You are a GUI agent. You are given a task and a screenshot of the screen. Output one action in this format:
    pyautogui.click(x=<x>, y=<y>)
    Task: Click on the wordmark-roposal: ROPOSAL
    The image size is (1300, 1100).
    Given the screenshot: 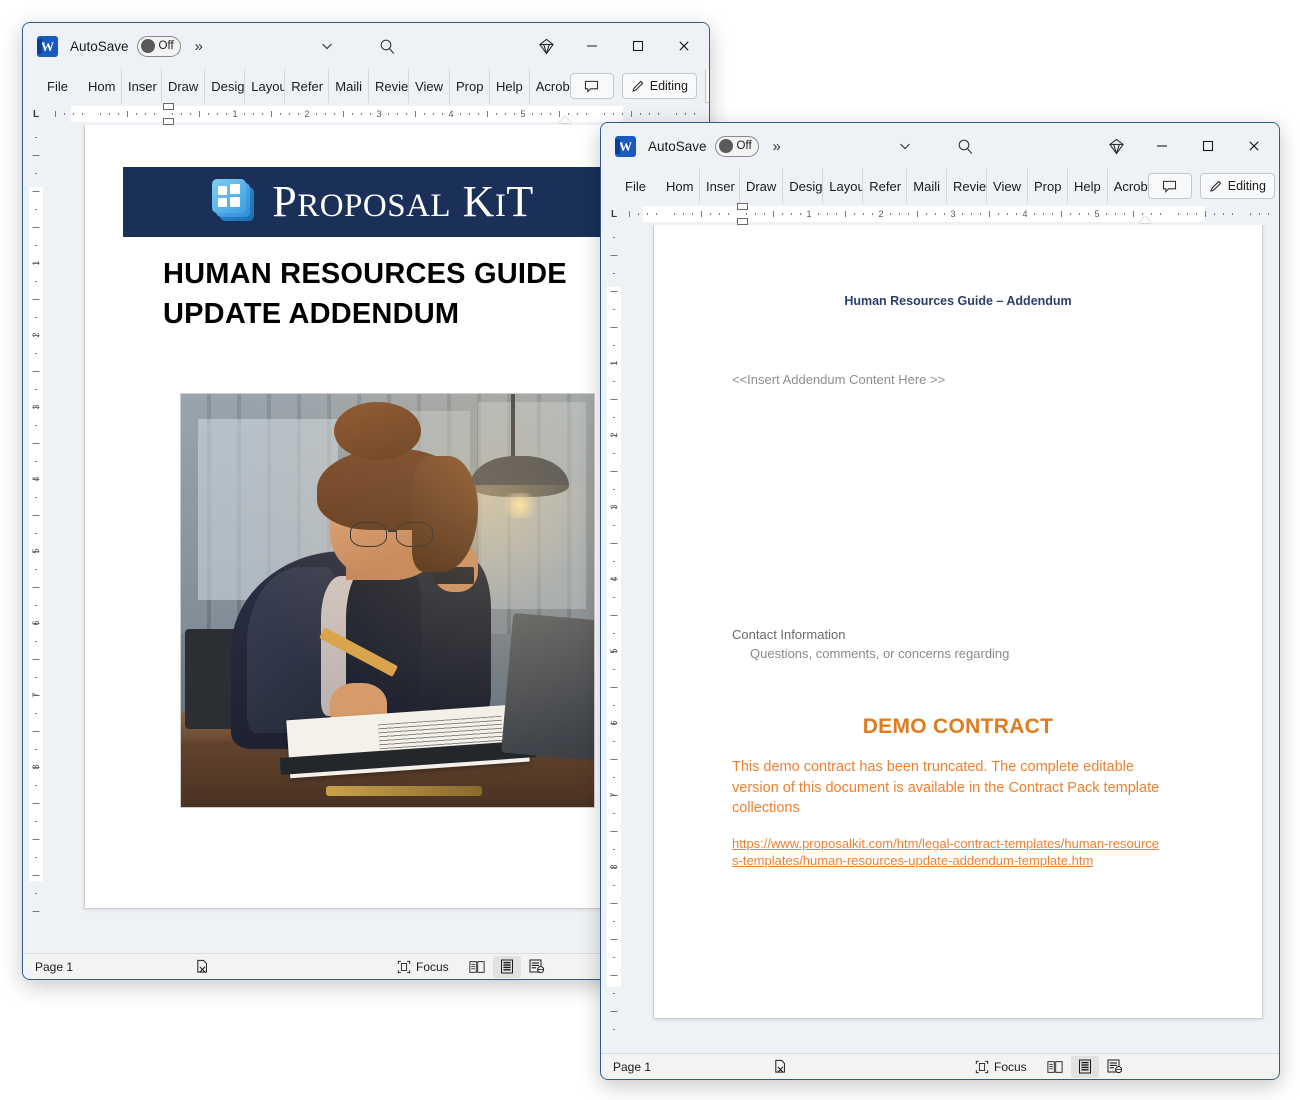 What is the action you would take?
    pyautogui.click(x=374, y=206)
    